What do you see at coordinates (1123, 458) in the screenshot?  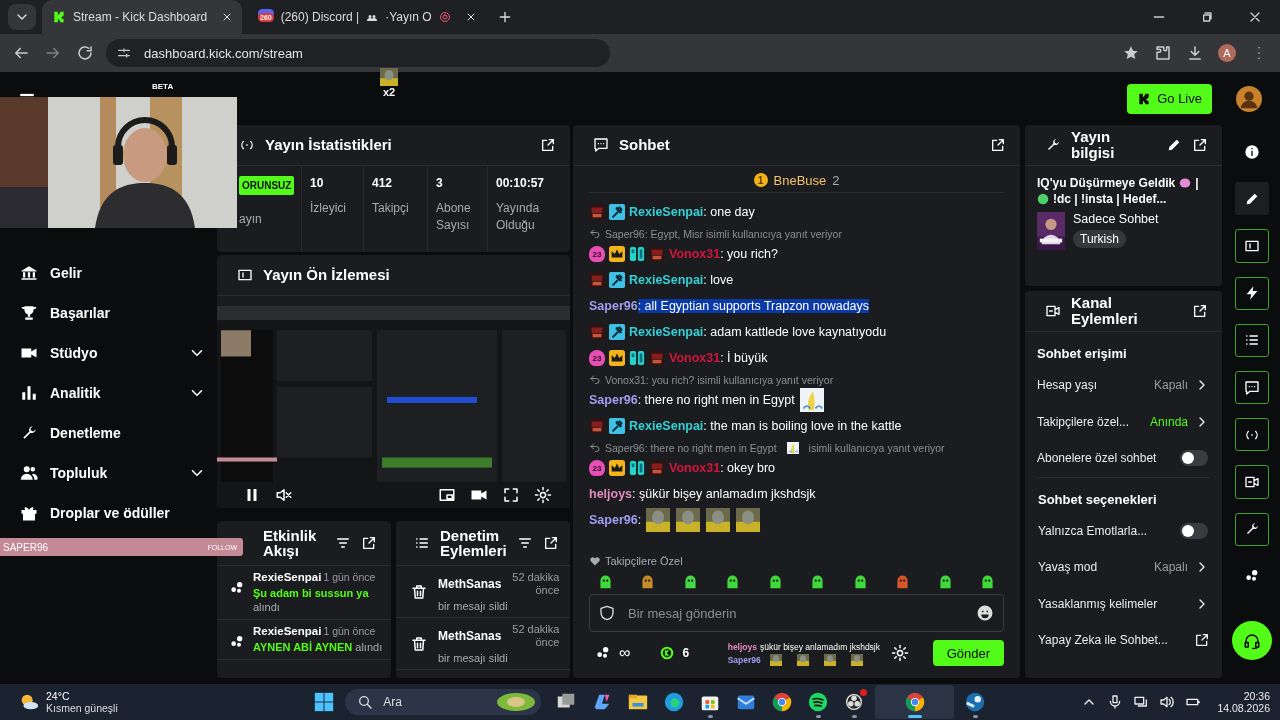 I see `setting-row: Abonelere özel sohbet` at bounding box center [1123, 458].